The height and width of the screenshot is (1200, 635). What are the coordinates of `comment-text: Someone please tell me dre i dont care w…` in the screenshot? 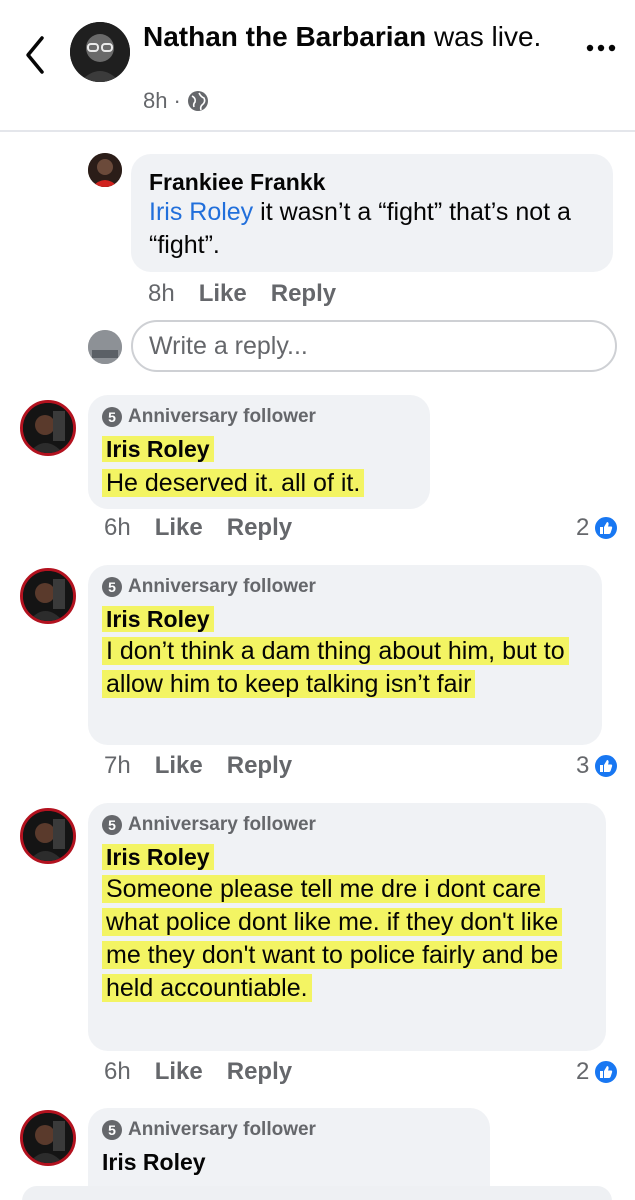 It's located at (347, 939).